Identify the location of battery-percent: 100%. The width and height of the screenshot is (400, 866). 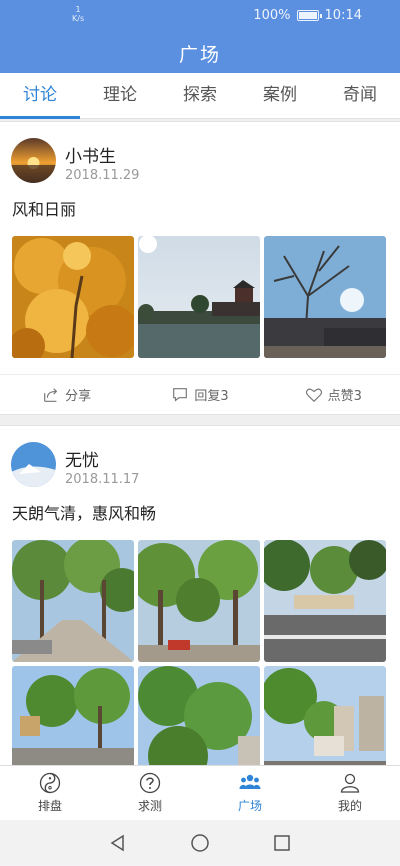
(272, 15).